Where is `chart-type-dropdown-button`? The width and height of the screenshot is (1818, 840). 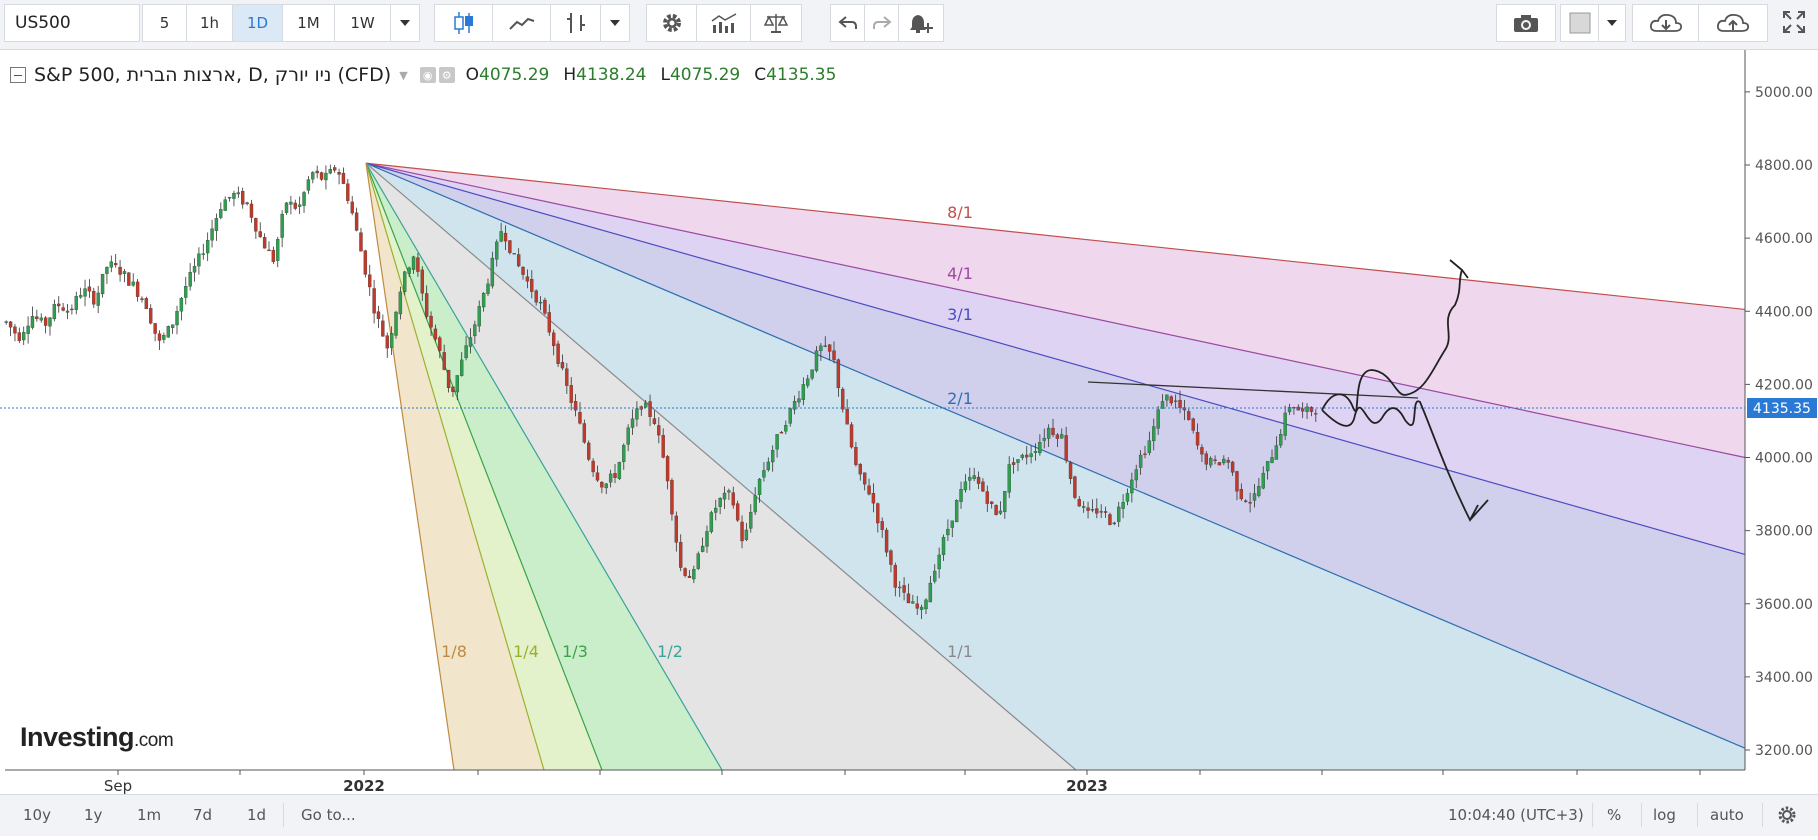
chart-type-dropdown-button is located at coordinates (615, 23).